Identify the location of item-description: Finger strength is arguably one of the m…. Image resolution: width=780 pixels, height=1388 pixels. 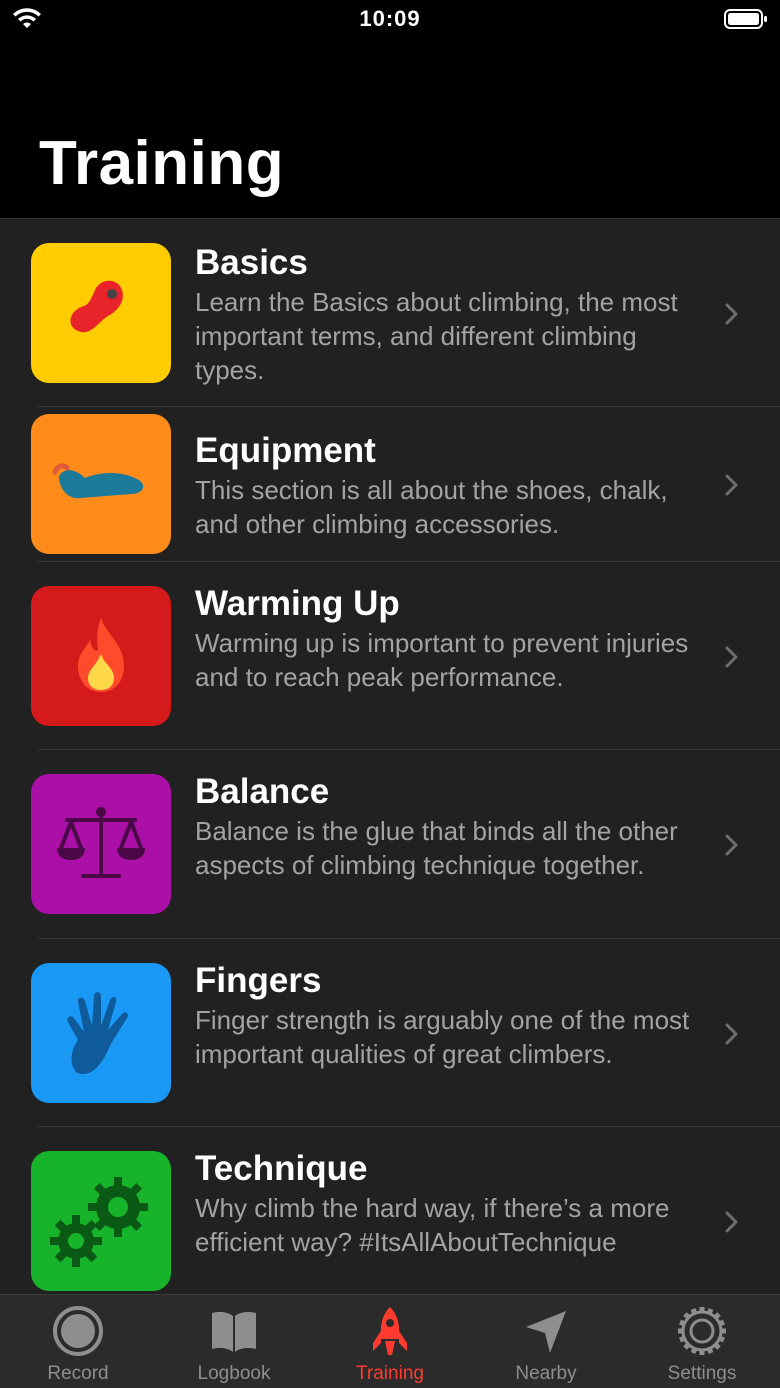
(442, 1037).